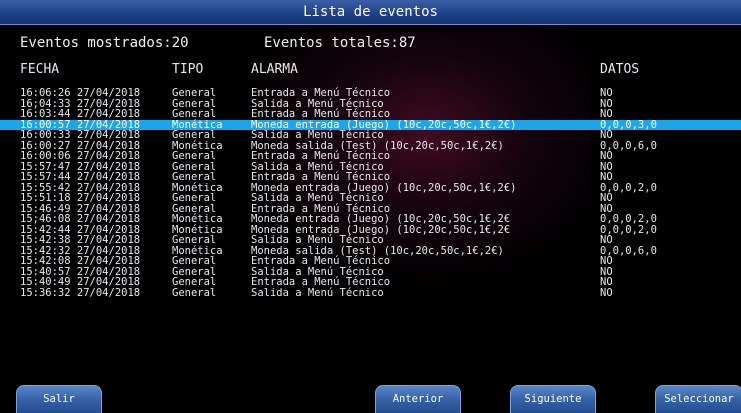 This screenshot has height=413, width=741. What do you see at coordinates (80, 219) in the screenshot?
I see `cell-fecha: 15;46:08 27/04/2018` at bounding box center [80, 219].